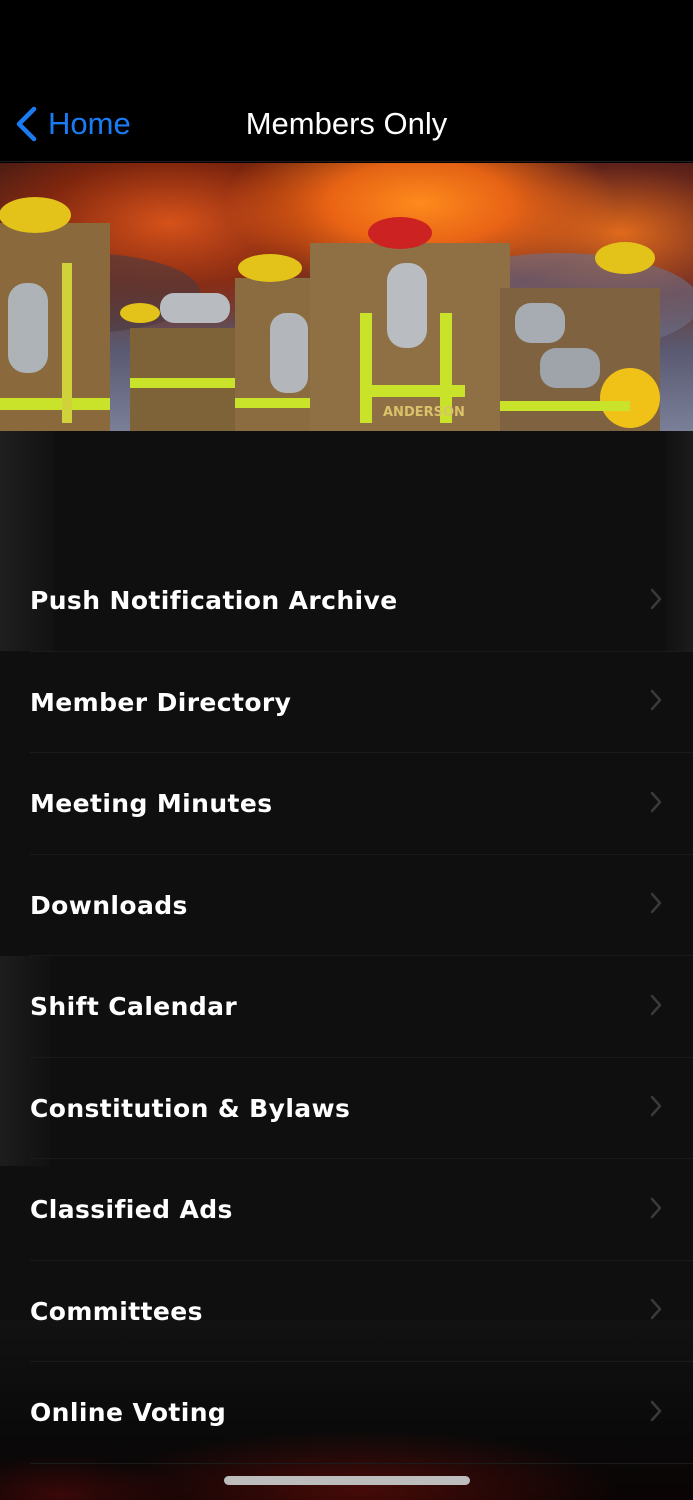 This screenshot has height=1500, width=693. Describe the element at coordinates (346, 1210) in the screenshot. I see `menu-item-classified-ads: Classified Ads` at that location.